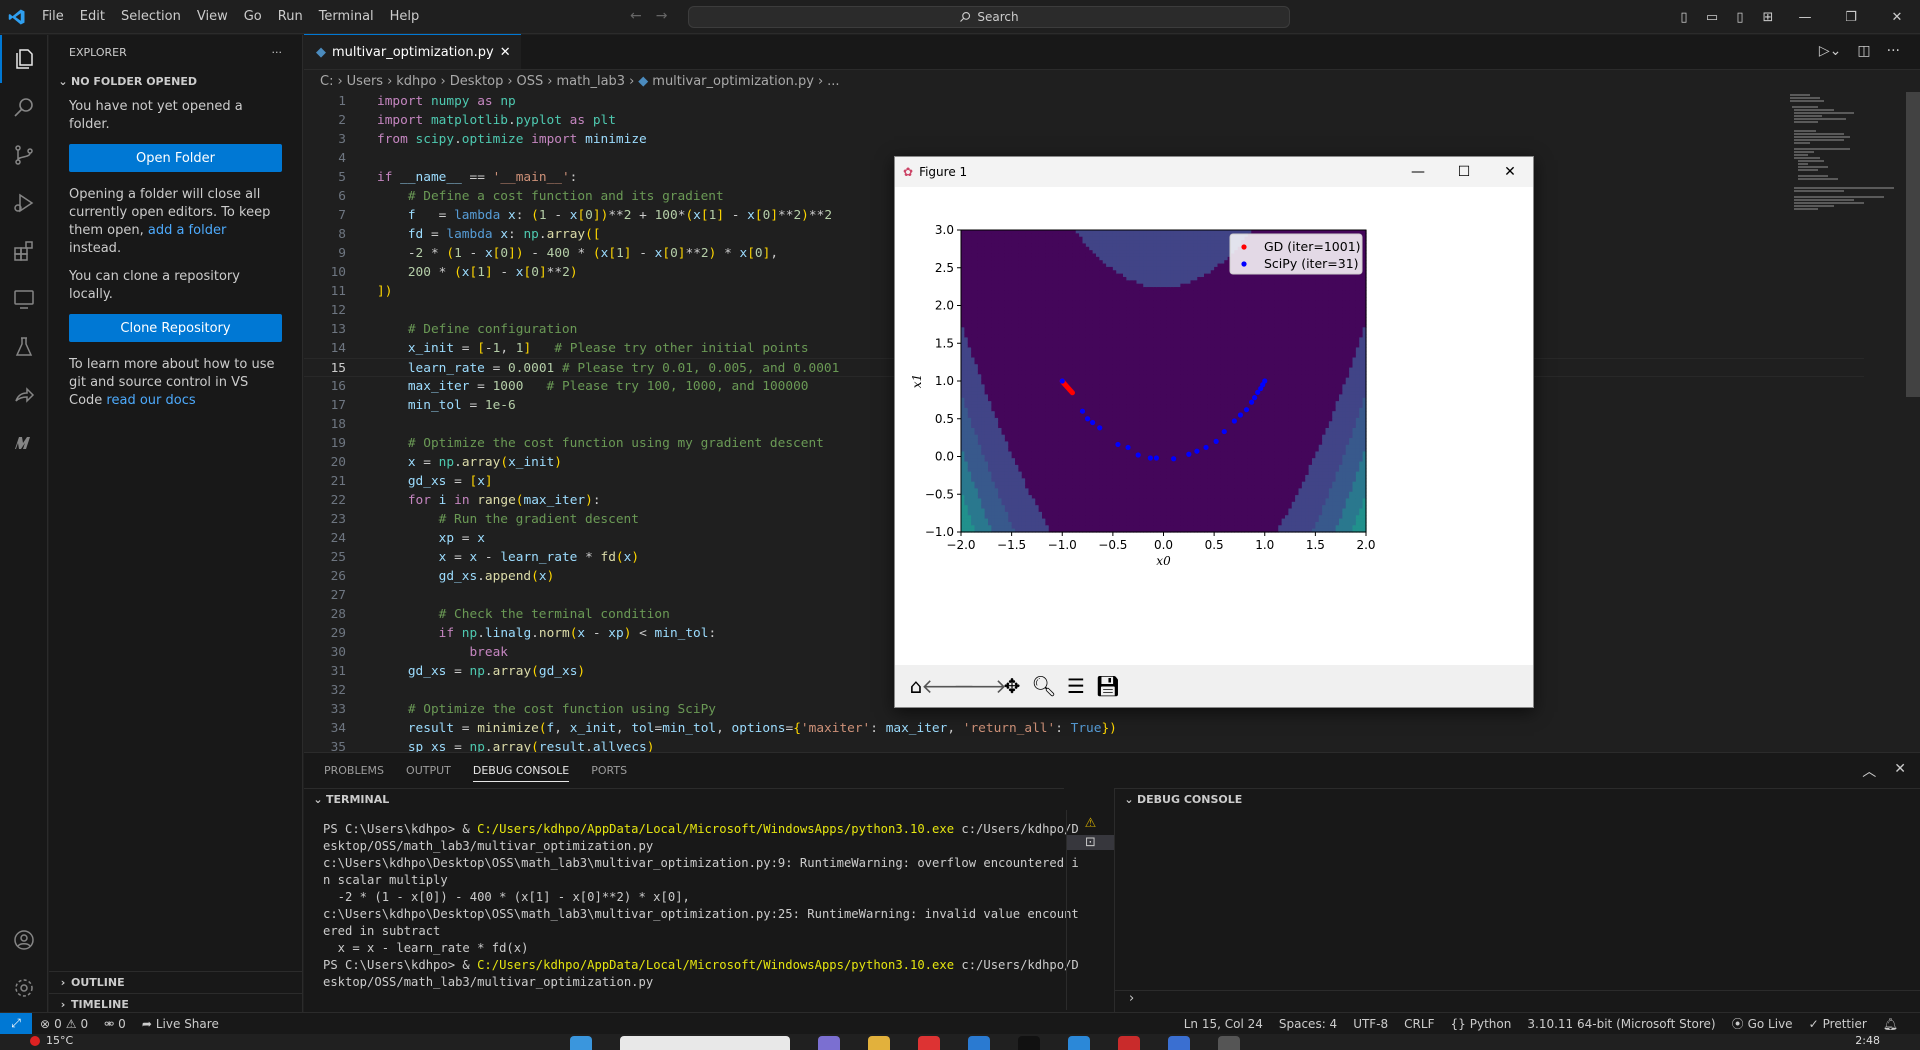 The width and height of the screenshot is (1920, 1050). What do you see at coordinates (733, 81) in the screenshot?
I see `breadcrumb-item: multivar_optimization.py` at bounding box center [733, 81].